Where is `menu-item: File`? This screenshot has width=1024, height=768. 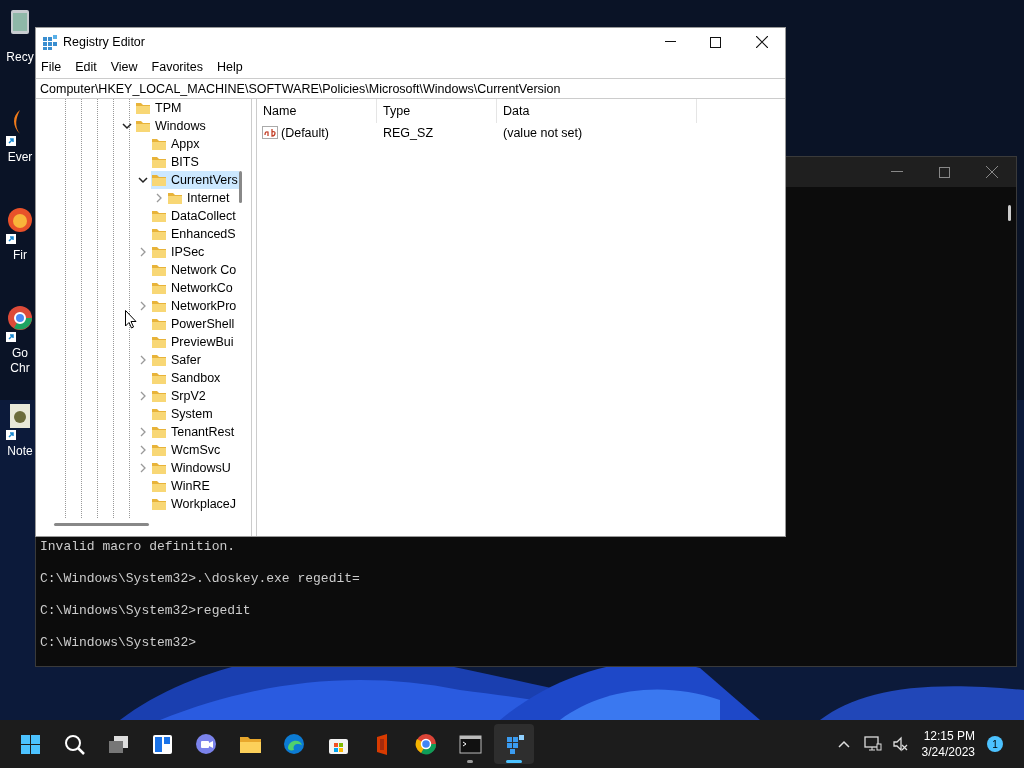 menu-item: File is located at coordinates (51, 67).